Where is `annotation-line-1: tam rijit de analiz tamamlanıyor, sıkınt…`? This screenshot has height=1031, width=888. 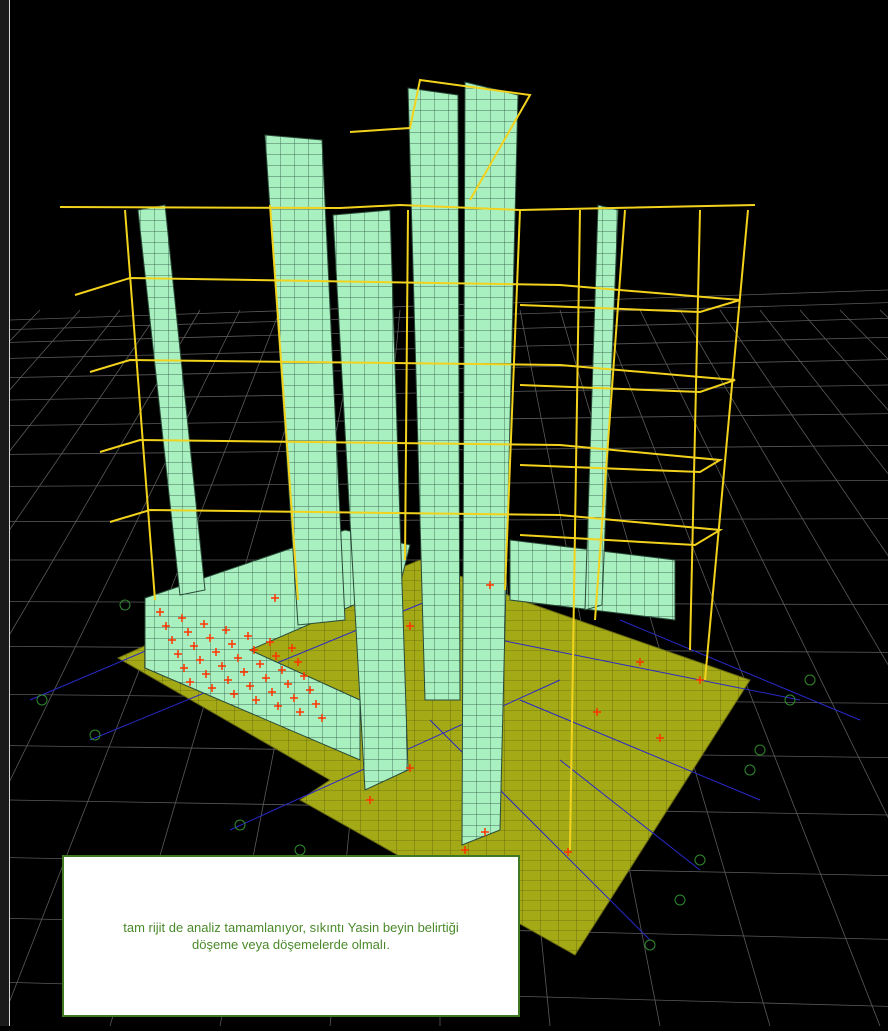
annotation-line-1: tam rijit de analiz tamamlanıyor, sıkınt… is located at coordinates (291, 927).